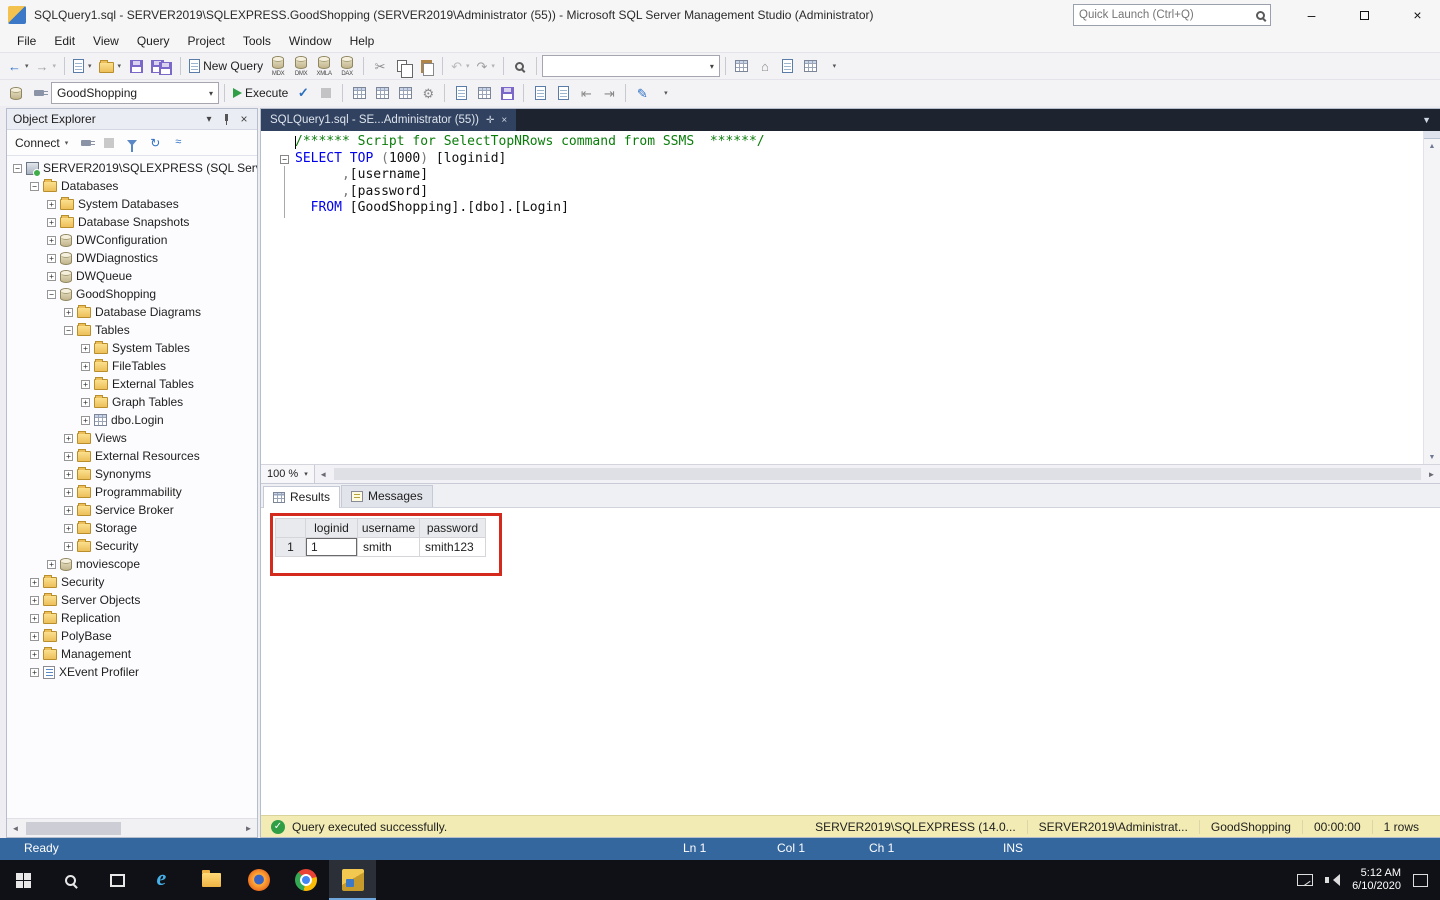  What do you see at coordinates (26, 41) in the screenshot?
I see `menu-file: File` at bounding box center [26, 41].